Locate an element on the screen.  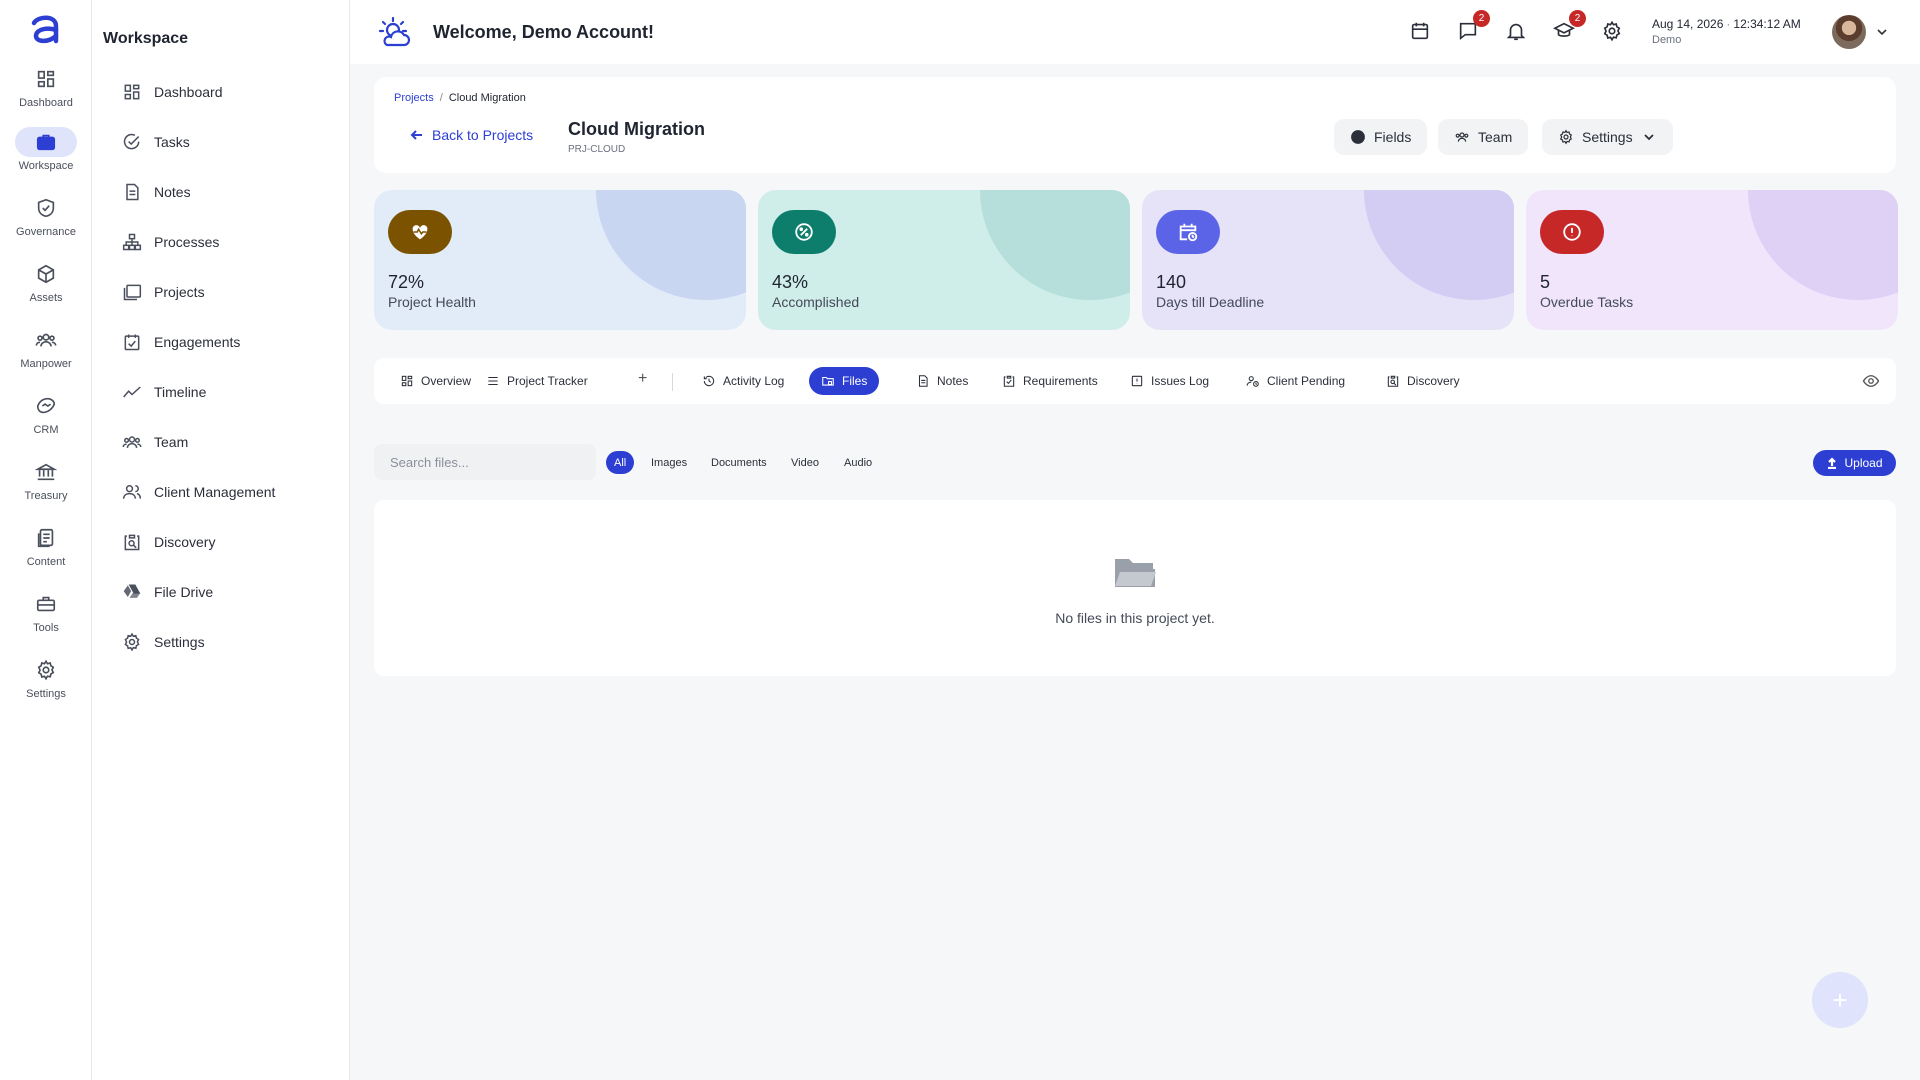
arrow-left-icon is located at coordinates (416, 135).